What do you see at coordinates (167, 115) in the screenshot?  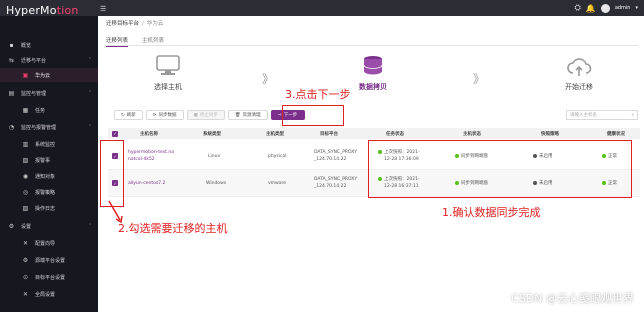 I see `button-label: 同步数据` at bounding box center [167, 115].